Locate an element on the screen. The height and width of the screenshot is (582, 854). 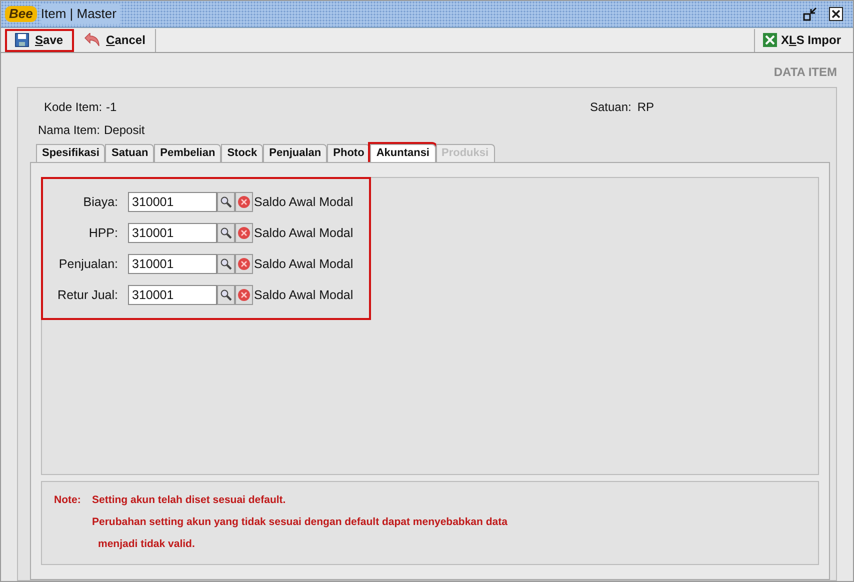
app-logo: Bee is located at coordinates (21, 14).